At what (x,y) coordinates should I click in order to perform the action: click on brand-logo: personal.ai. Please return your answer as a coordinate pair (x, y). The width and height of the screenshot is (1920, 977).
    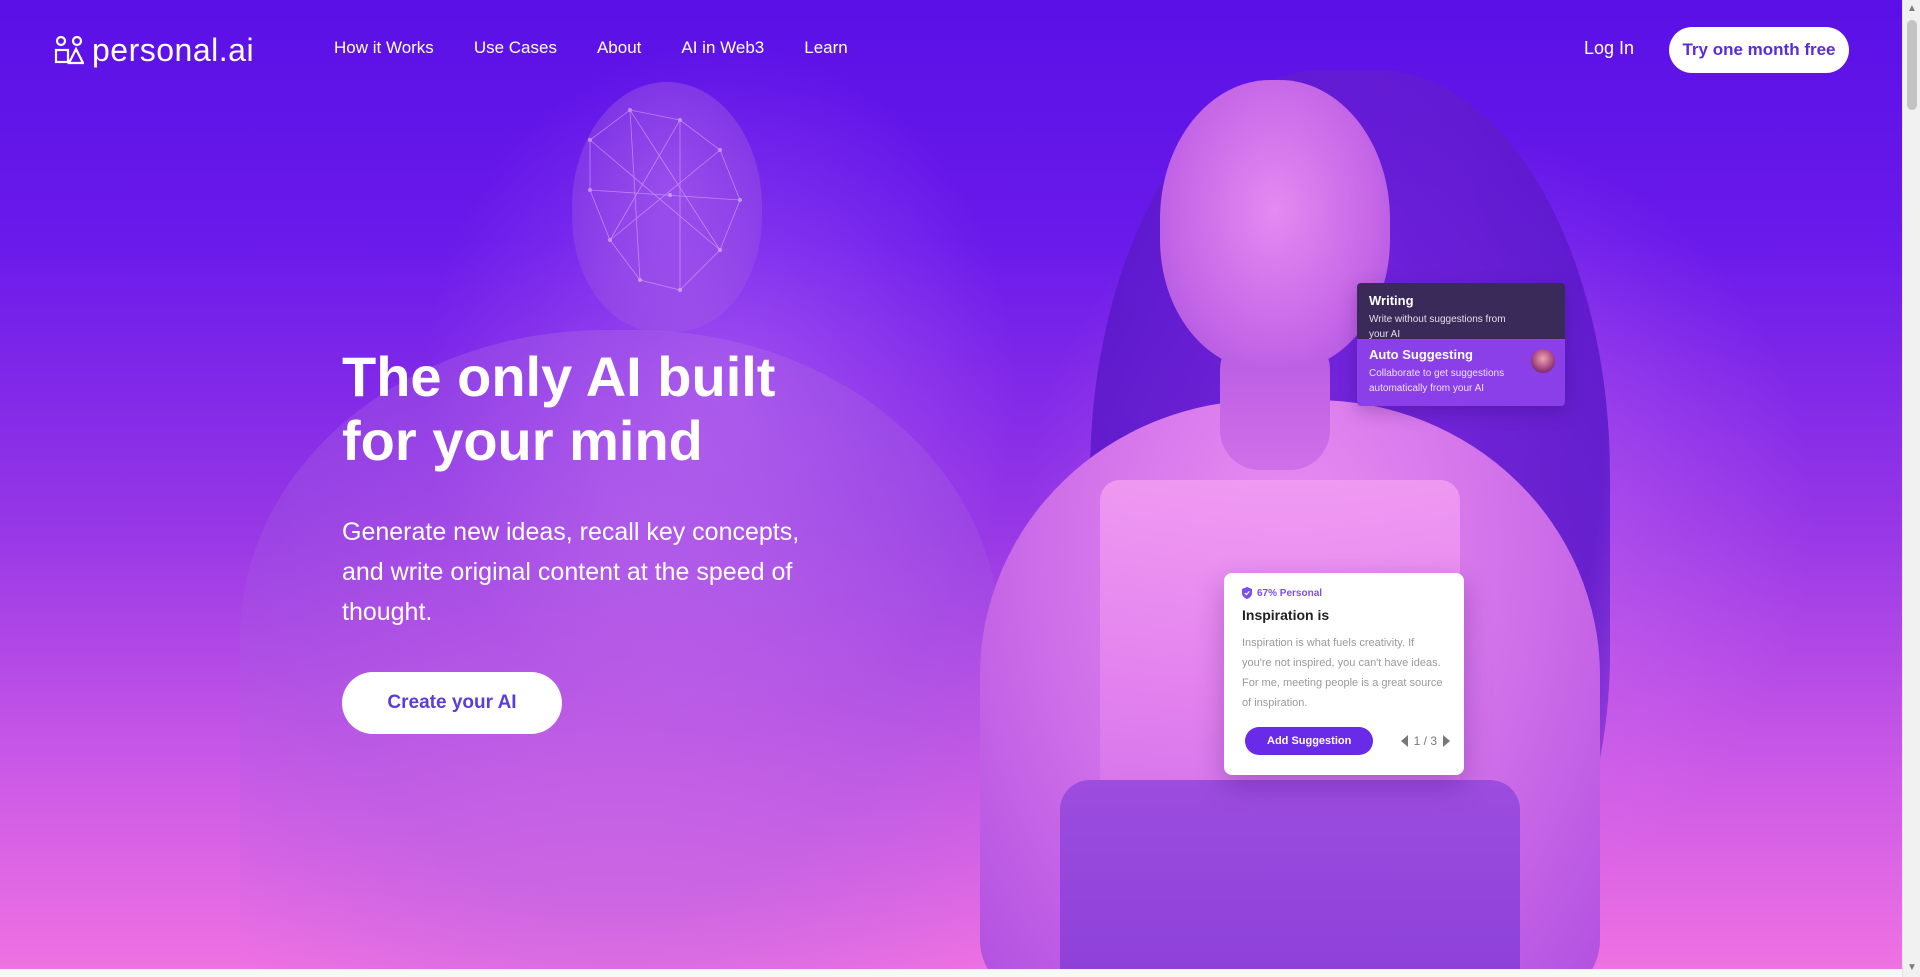
    Looking at the image, I should click on (154, 50).